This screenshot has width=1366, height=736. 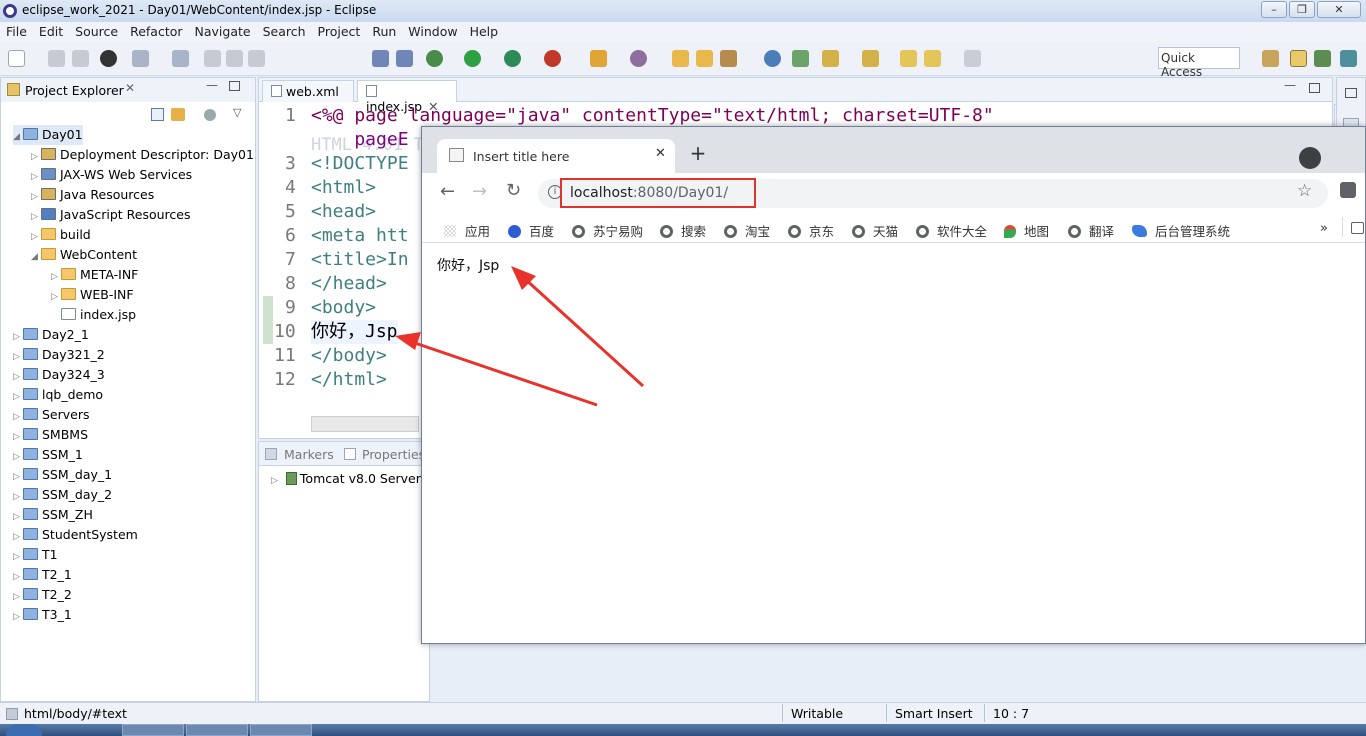 What do you see at coordinates (142, 155) in the screenshot?
I see `tree-item: ▷ Deployment Descriptor: Day01` at bounding box center [142, 155].